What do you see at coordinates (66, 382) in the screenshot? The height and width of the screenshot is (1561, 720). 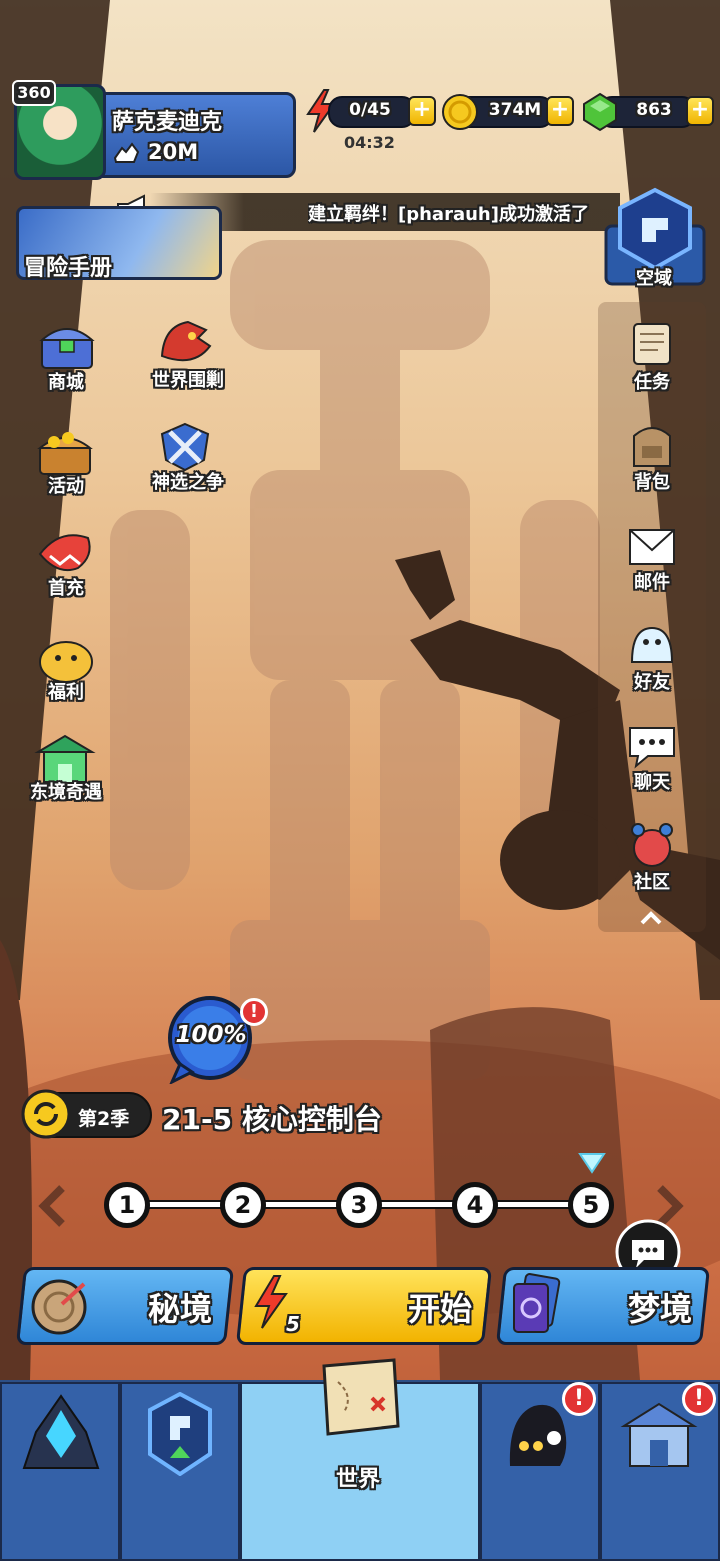 I see `menu-label-shop: 商城` at bounding box center [66, 382].